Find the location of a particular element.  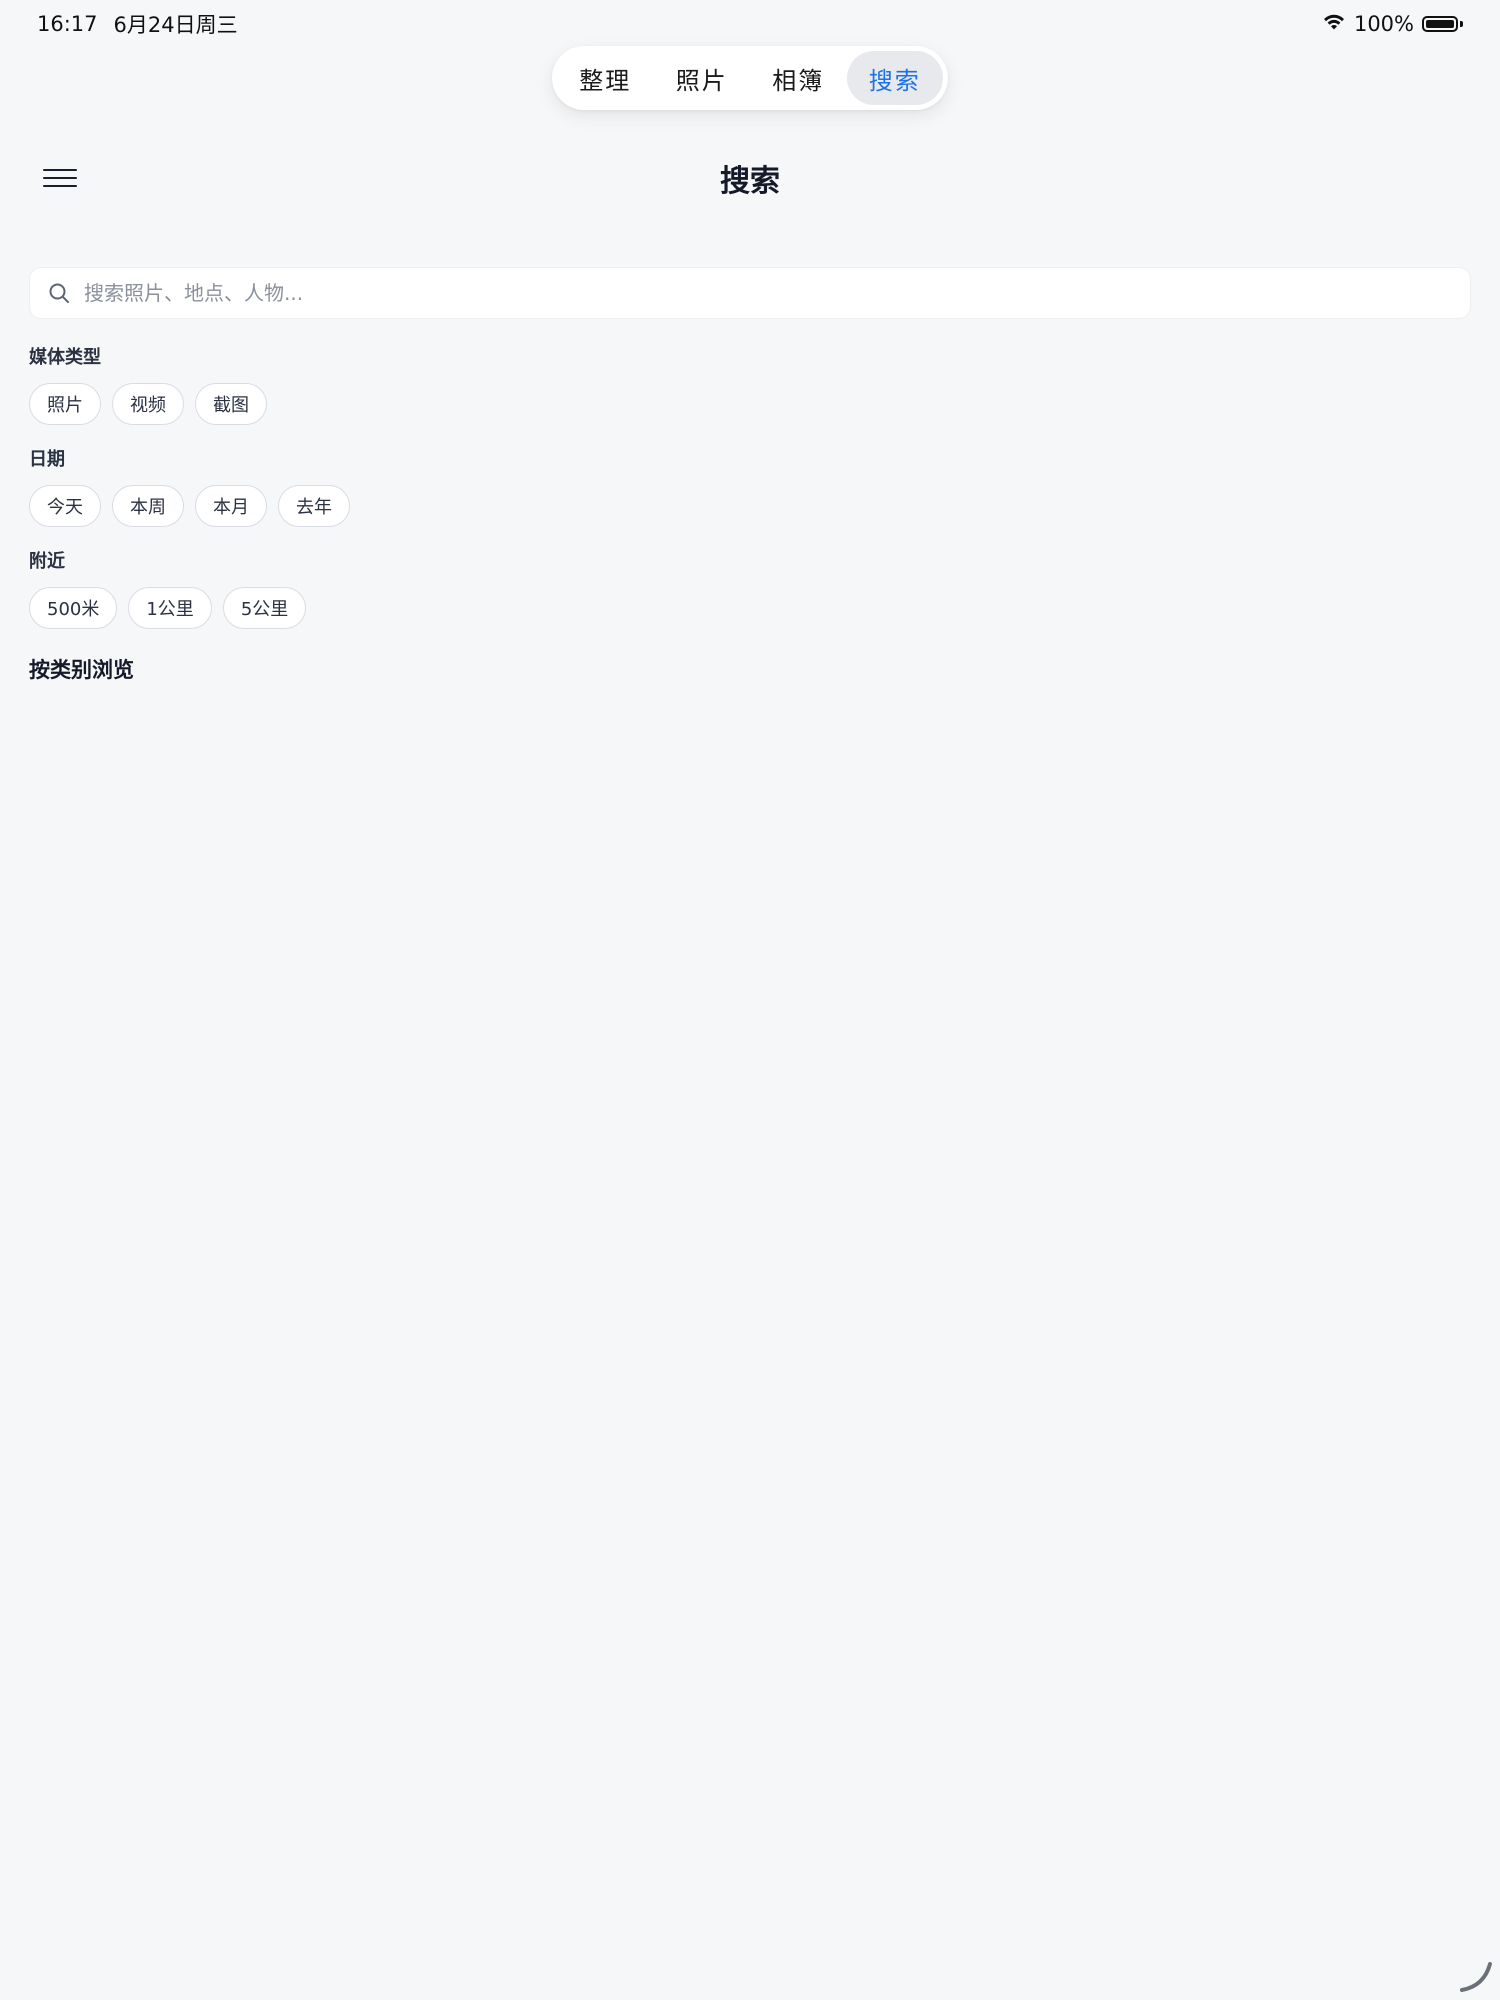

date-chips: 今天 本周 本月 去年 is located at coordinates (189, 506).